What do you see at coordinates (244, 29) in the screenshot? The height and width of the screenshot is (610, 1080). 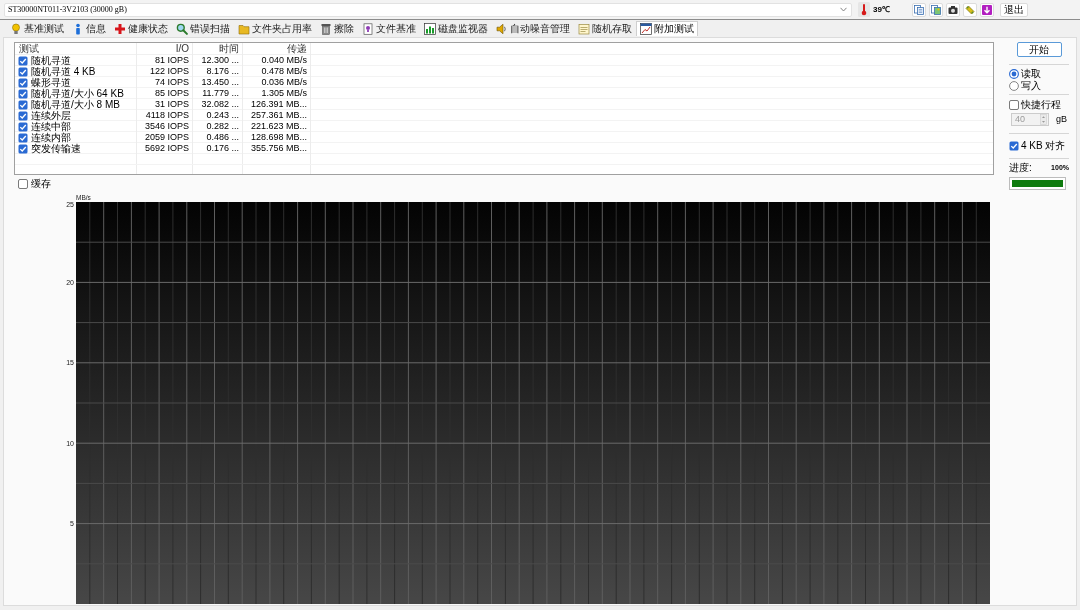 I see `folder-icon` at bounding box center [244, 29].